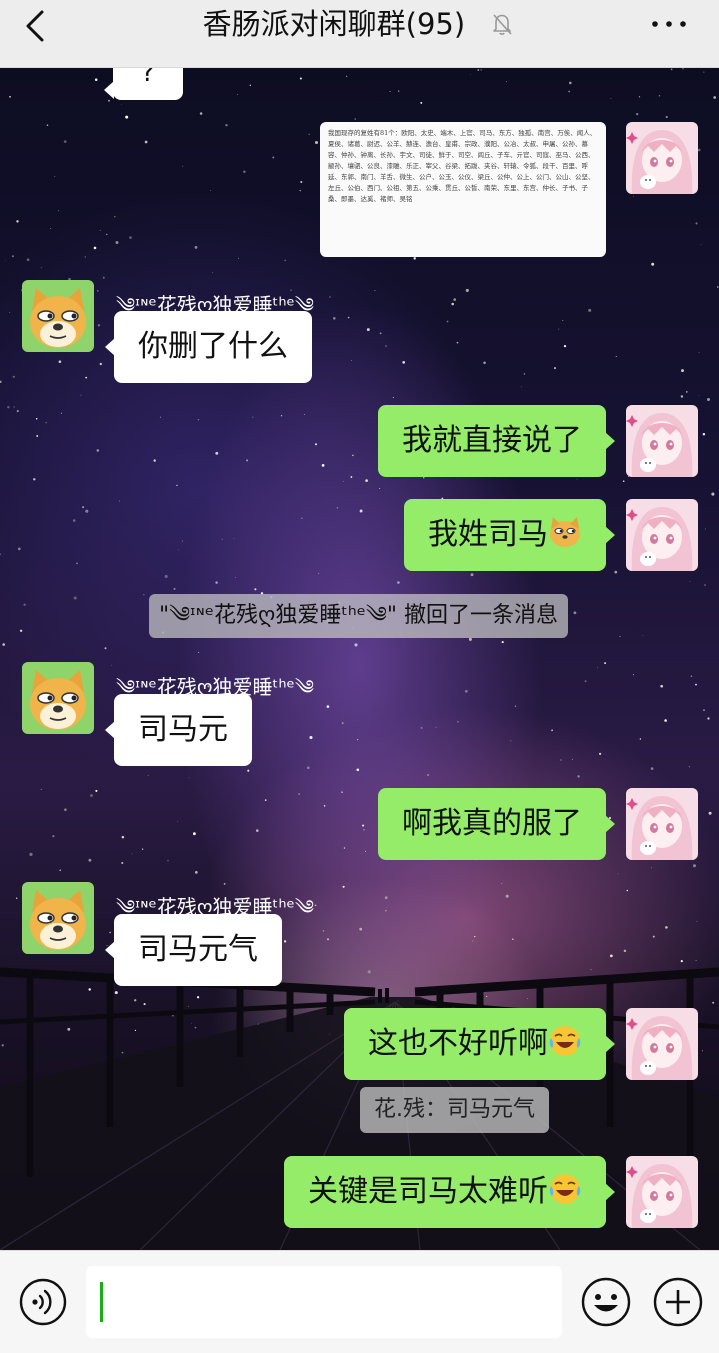 This screenshot has width=719, height=1353. I want to click on input-bar, so click(359, 1301).